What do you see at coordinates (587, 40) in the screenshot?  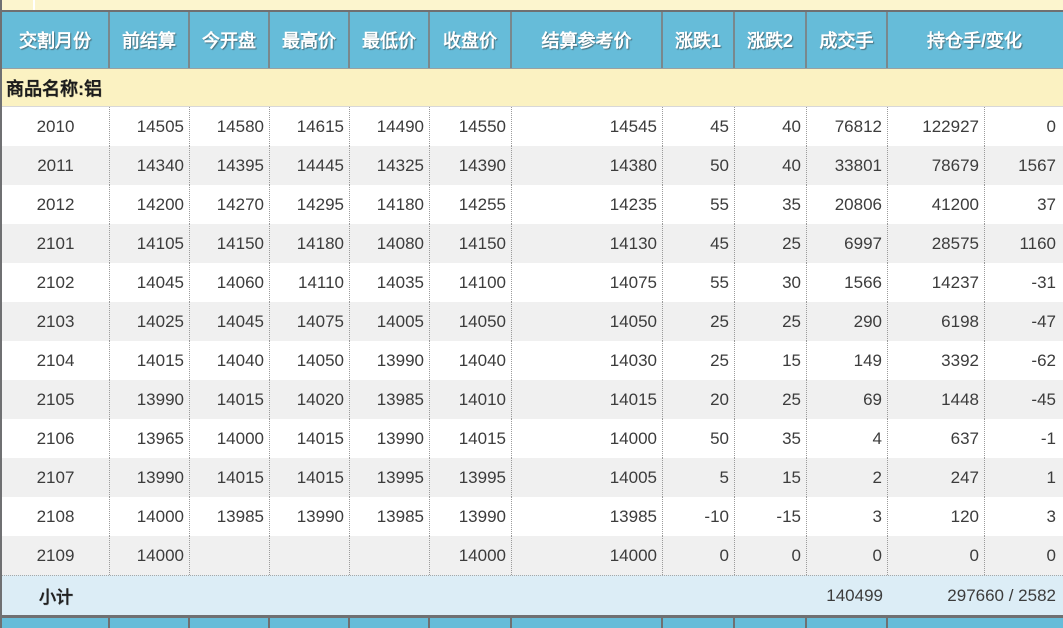 I see `column-header-settle-ref: 结算参考价` at bounding box center [587, 40].